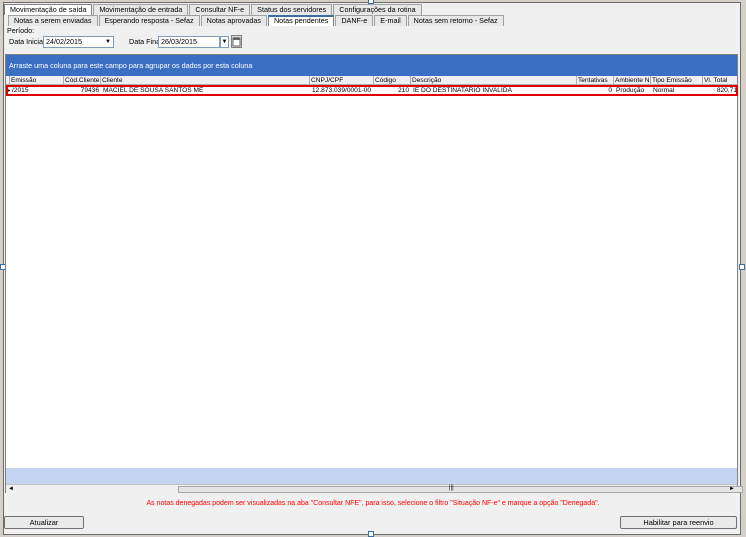 The image size is (746, 537). I want to click on col-cnpj-cpf: CNPJ/CPF, so click(342, 80).